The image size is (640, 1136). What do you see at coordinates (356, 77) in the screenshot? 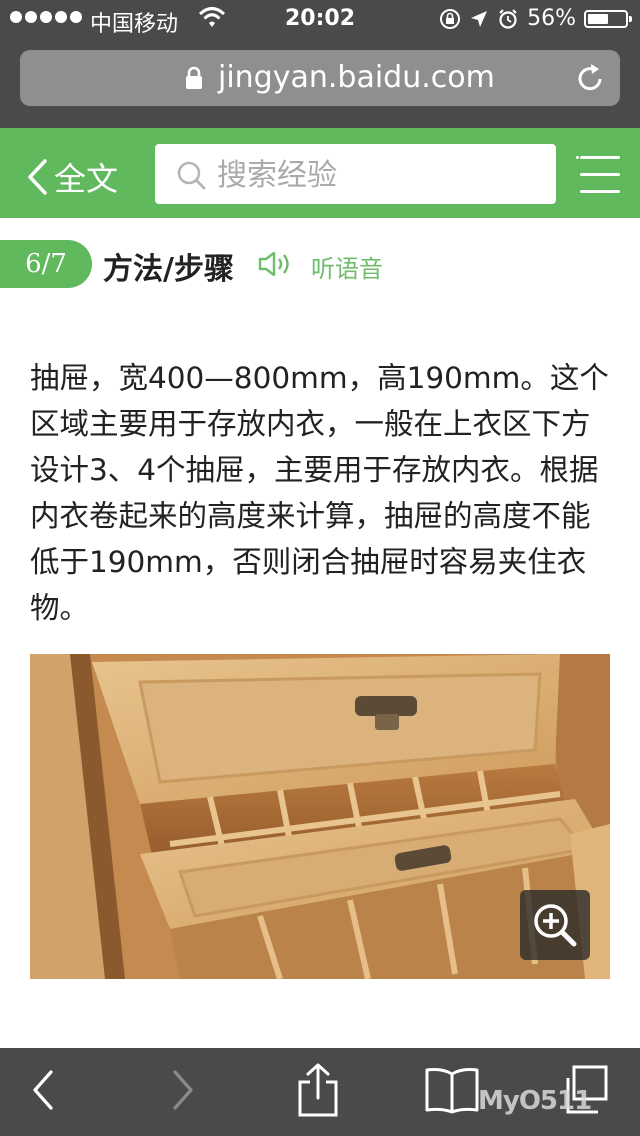
I see `url-text: jingyan.baidu.com` at bounding box center [356, 77].